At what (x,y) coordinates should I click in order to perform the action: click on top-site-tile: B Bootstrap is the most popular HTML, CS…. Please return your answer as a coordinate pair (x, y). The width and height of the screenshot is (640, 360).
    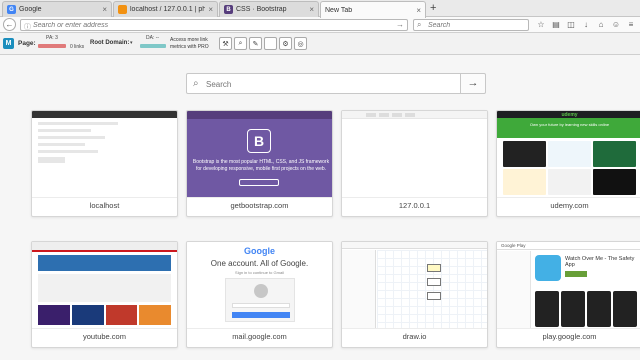
    Looking at the image, I should click on (259, 163).